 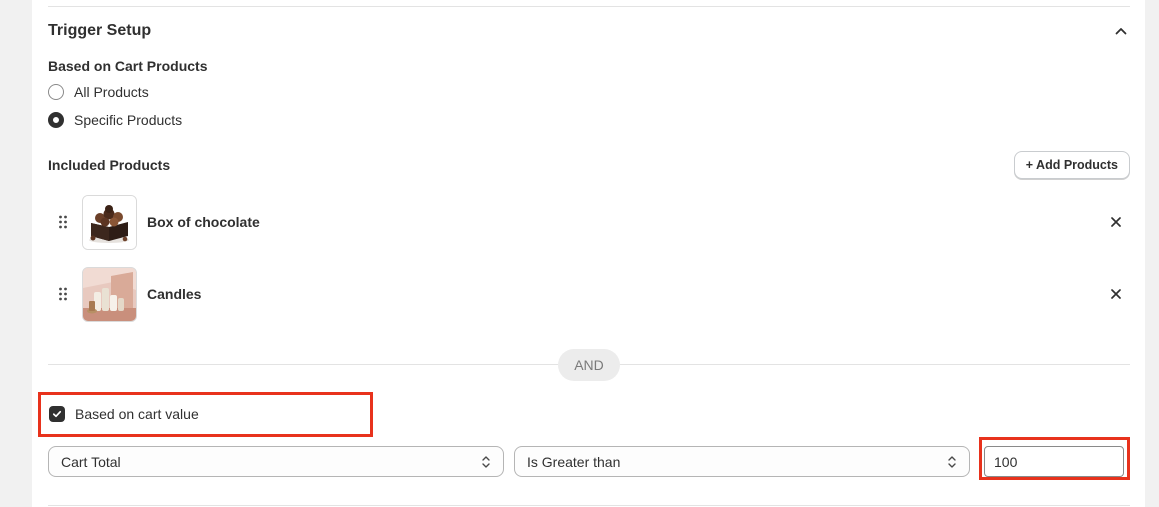 What do you see at coordinates (742, 461) in the screenshot?
I see `operator-select: Is Greater than` at bounding box center [742, 461].